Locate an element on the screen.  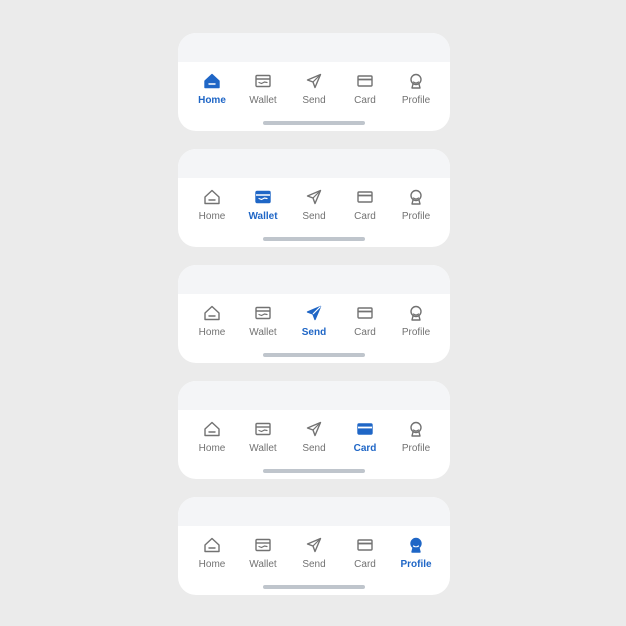
tab-bar-wallet-active: Home Wallet Send Card Profile is located at coordinates (314, 198).